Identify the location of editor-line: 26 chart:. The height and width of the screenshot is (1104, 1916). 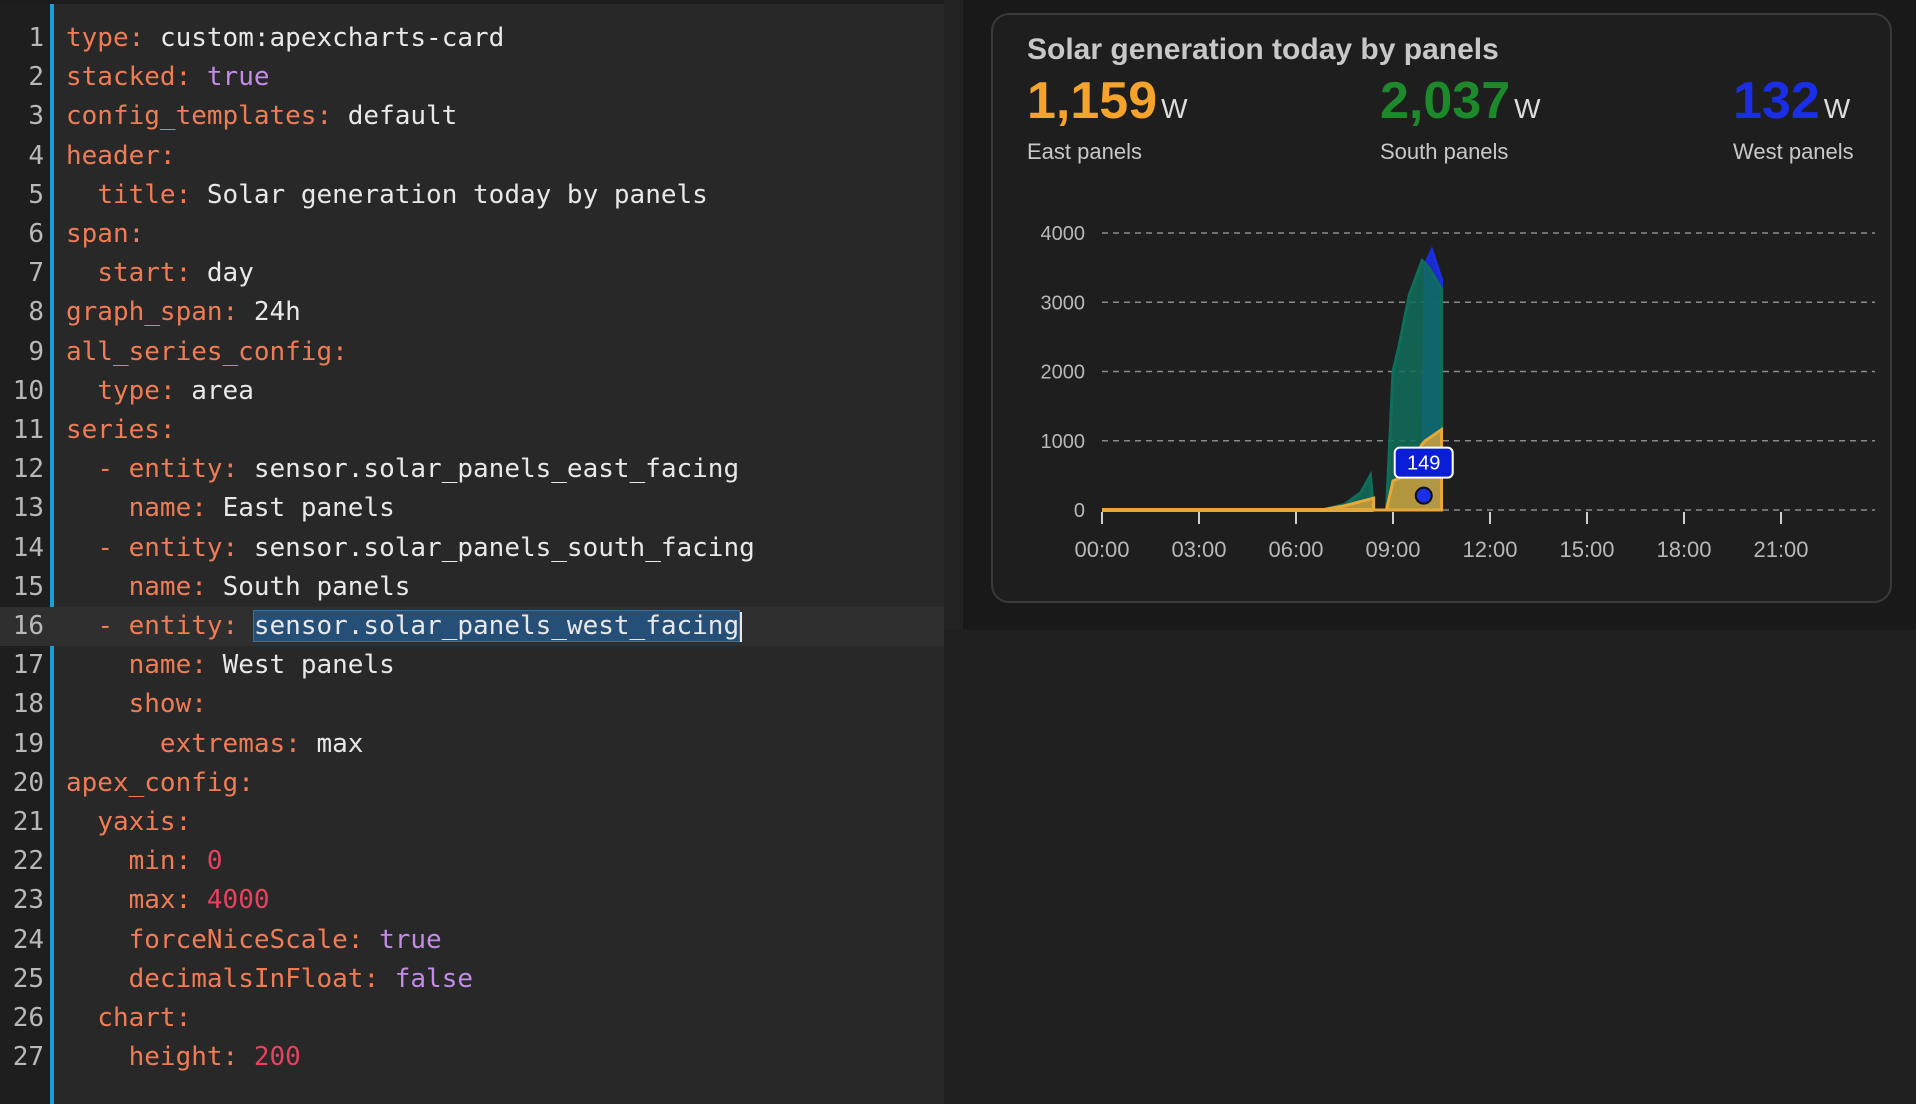
(472, 1018).